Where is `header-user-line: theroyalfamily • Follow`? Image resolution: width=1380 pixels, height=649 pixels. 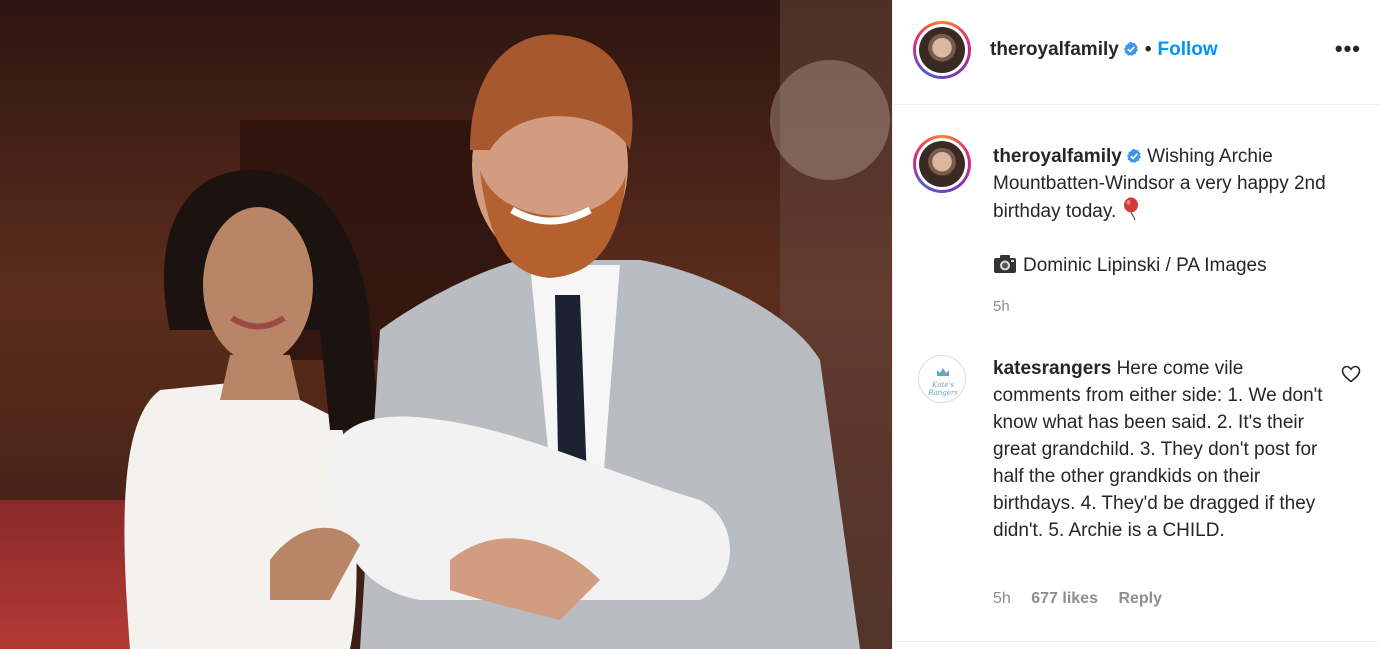 header-user-line: theroyalfamily • Follow is located at coordinates (1104, 50).